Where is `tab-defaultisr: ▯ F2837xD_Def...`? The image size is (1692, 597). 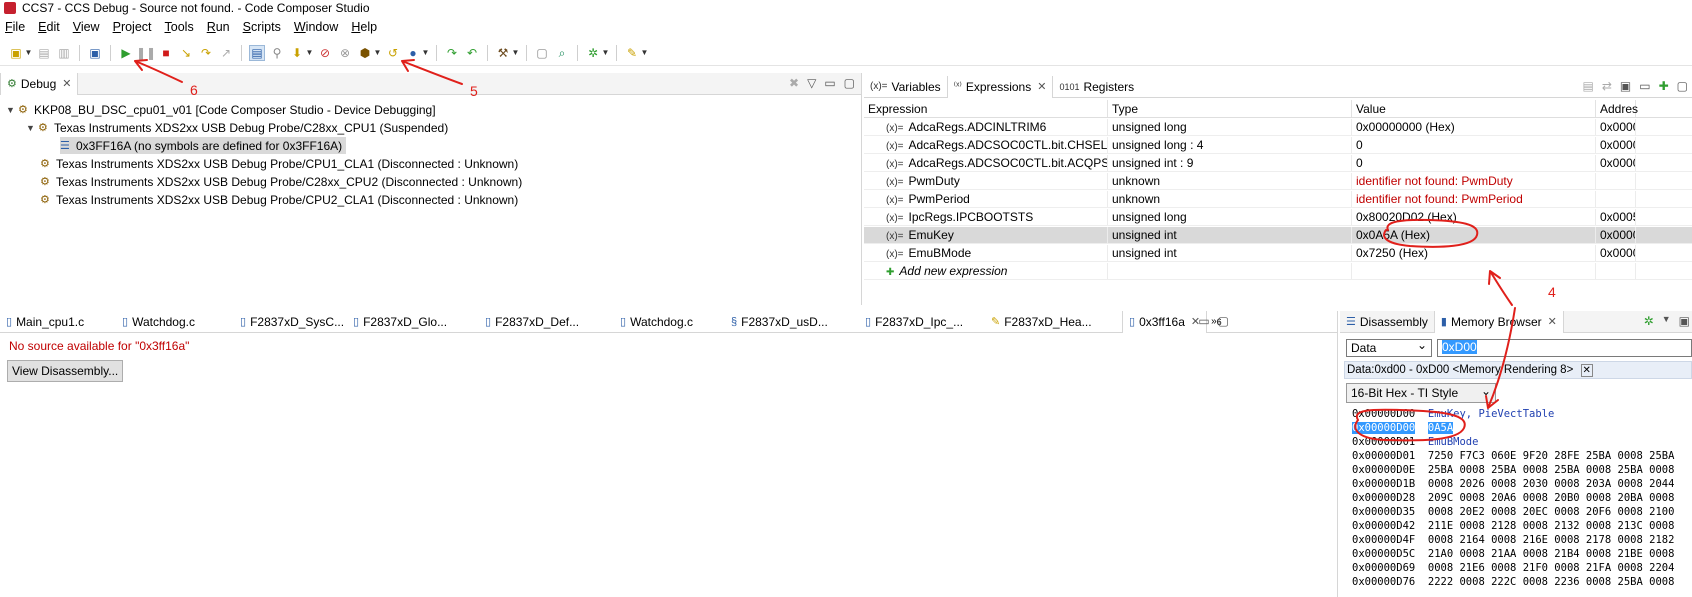
tab-defaultisr: ▯ F2837xD_Def... is located at coordinates (546, 322).